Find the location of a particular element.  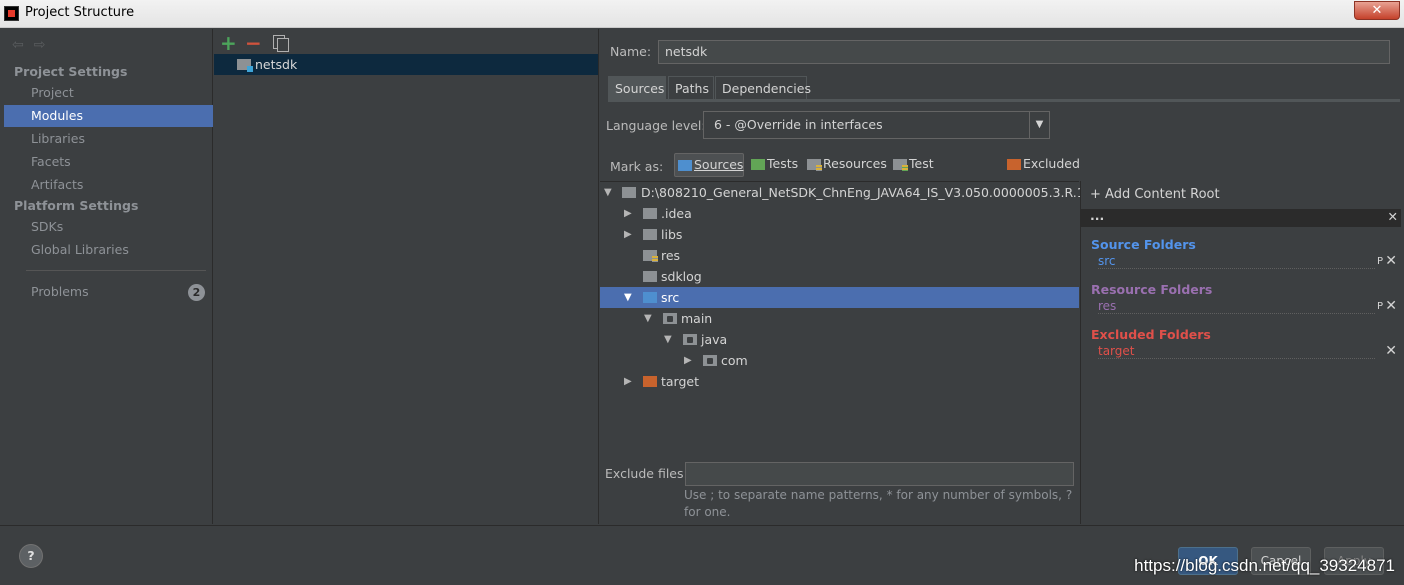

mark-test-resources-button: Test Resources is located at coordinates (945, 173).